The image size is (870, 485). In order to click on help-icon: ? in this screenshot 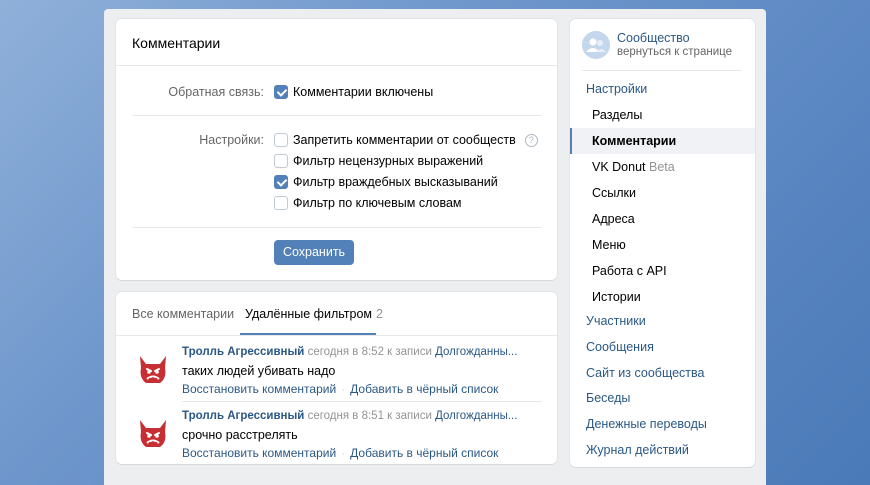, I will do `click(531, 140)`.